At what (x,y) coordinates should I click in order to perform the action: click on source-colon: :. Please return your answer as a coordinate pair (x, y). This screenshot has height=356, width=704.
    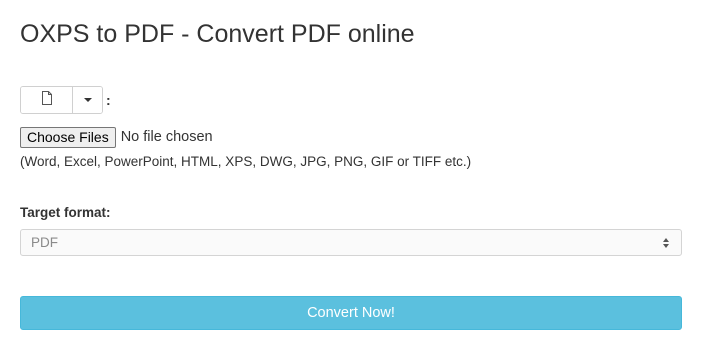
    Looking at the image, I should click on (108, 100).